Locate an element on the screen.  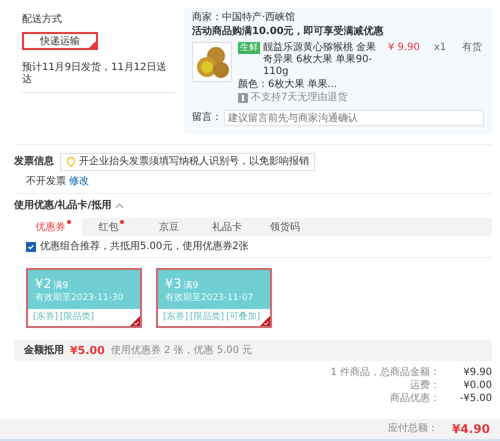
payable-label: 应付总额： is located at coordinates (413, 429).